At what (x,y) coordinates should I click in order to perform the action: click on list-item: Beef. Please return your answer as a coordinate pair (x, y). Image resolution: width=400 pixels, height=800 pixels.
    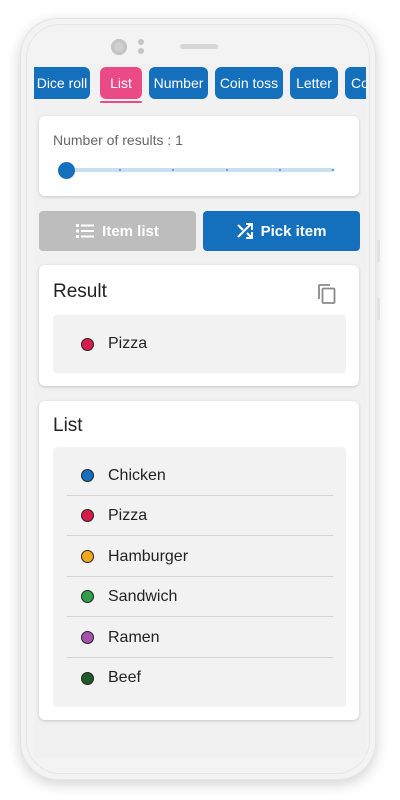
    Looking at the image, I should click on (200, 678).